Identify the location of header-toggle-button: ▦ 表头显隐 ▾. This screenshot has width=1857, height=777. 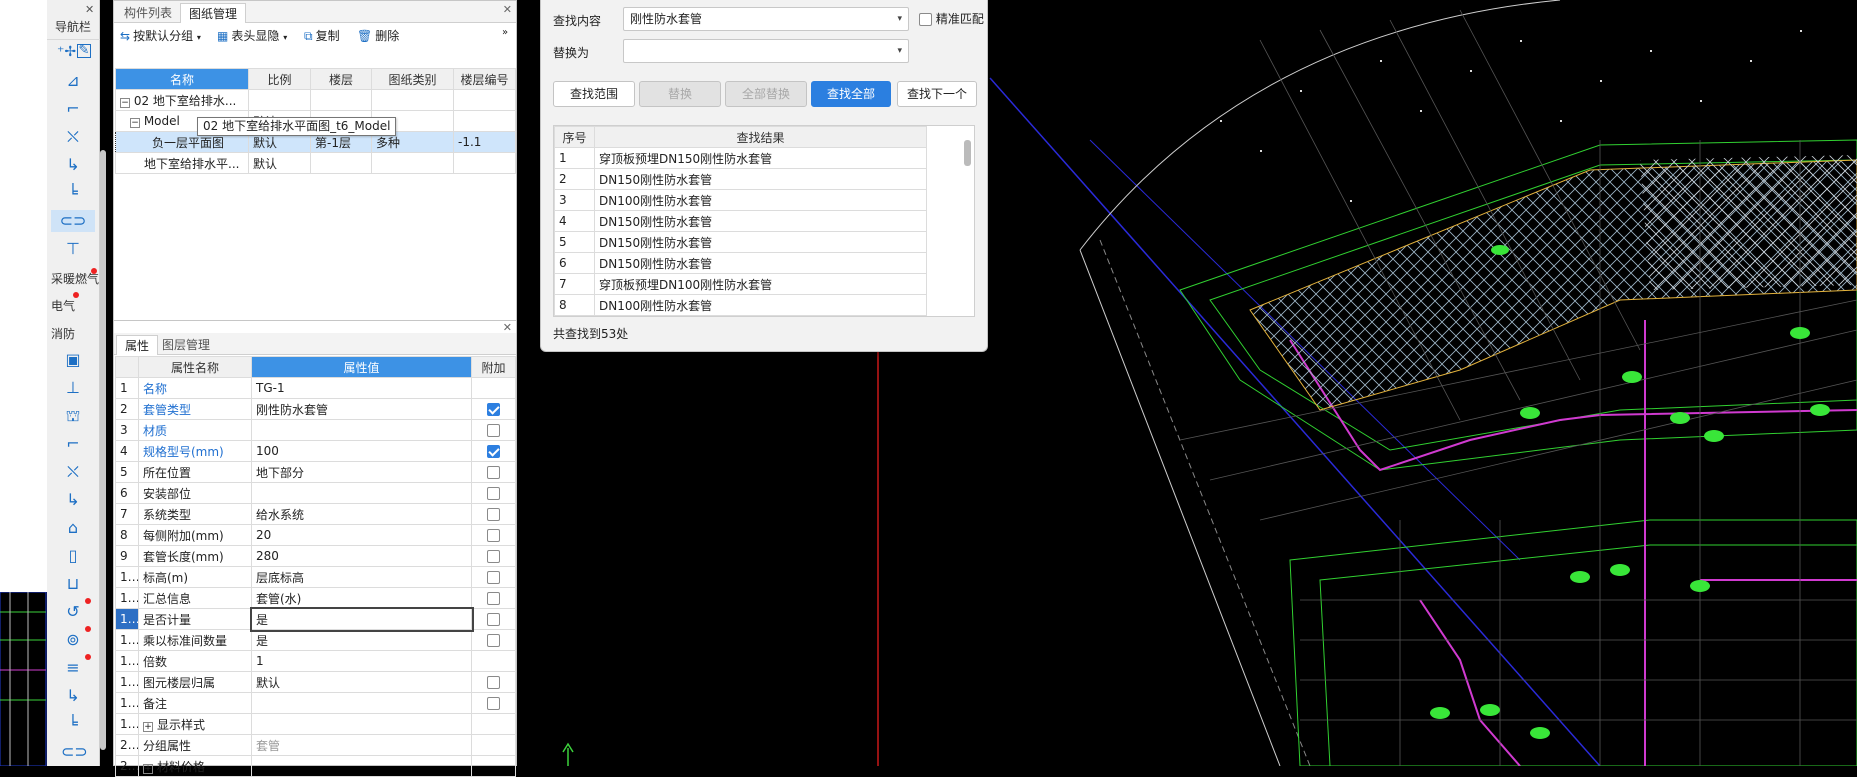
(252, 35).